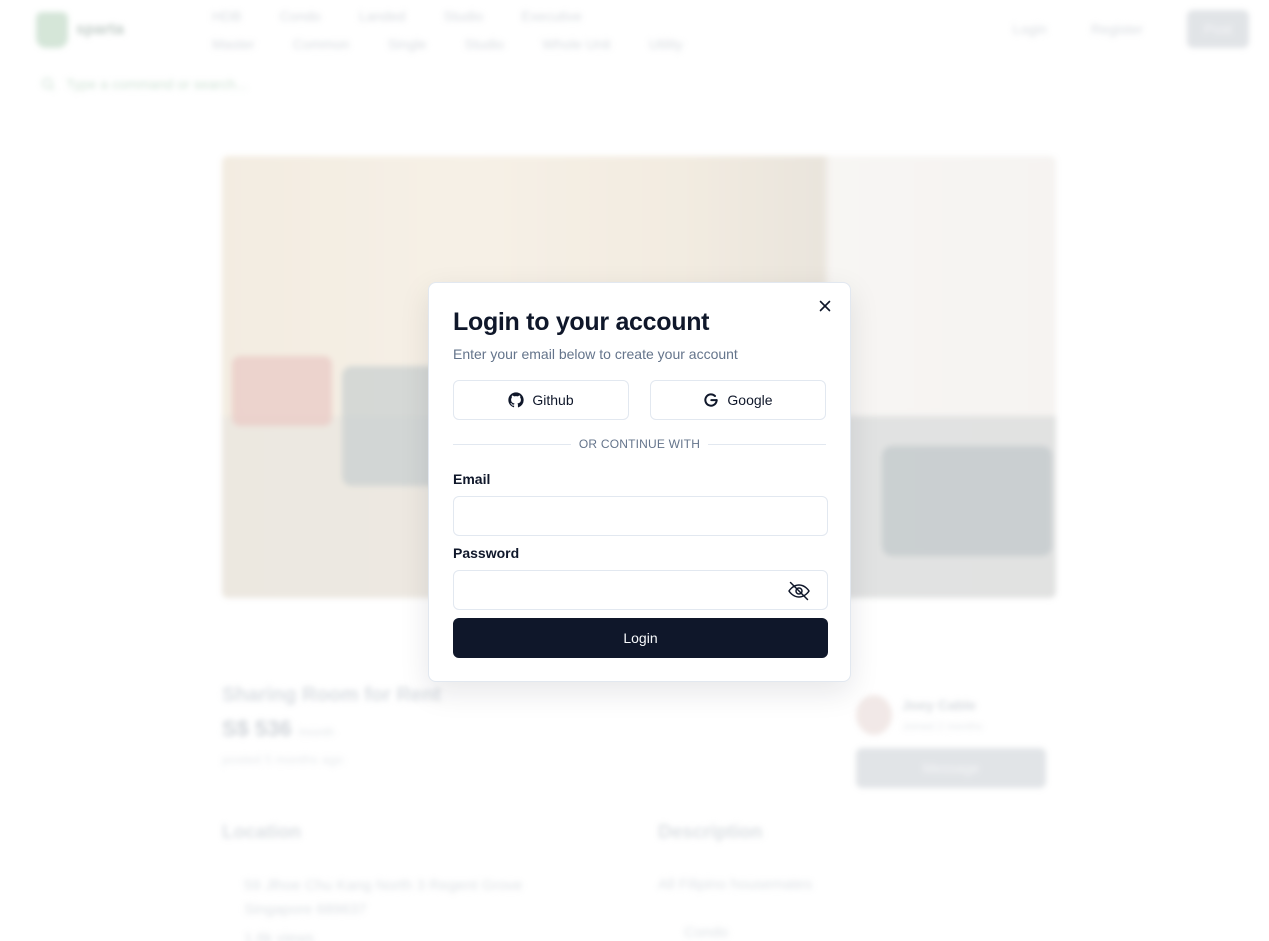 The height and width of the screenshot is (941, 1269). Describe the element at coordinates (640, 638) in the screenshot. I see `login-submit-button: Login` at that location.